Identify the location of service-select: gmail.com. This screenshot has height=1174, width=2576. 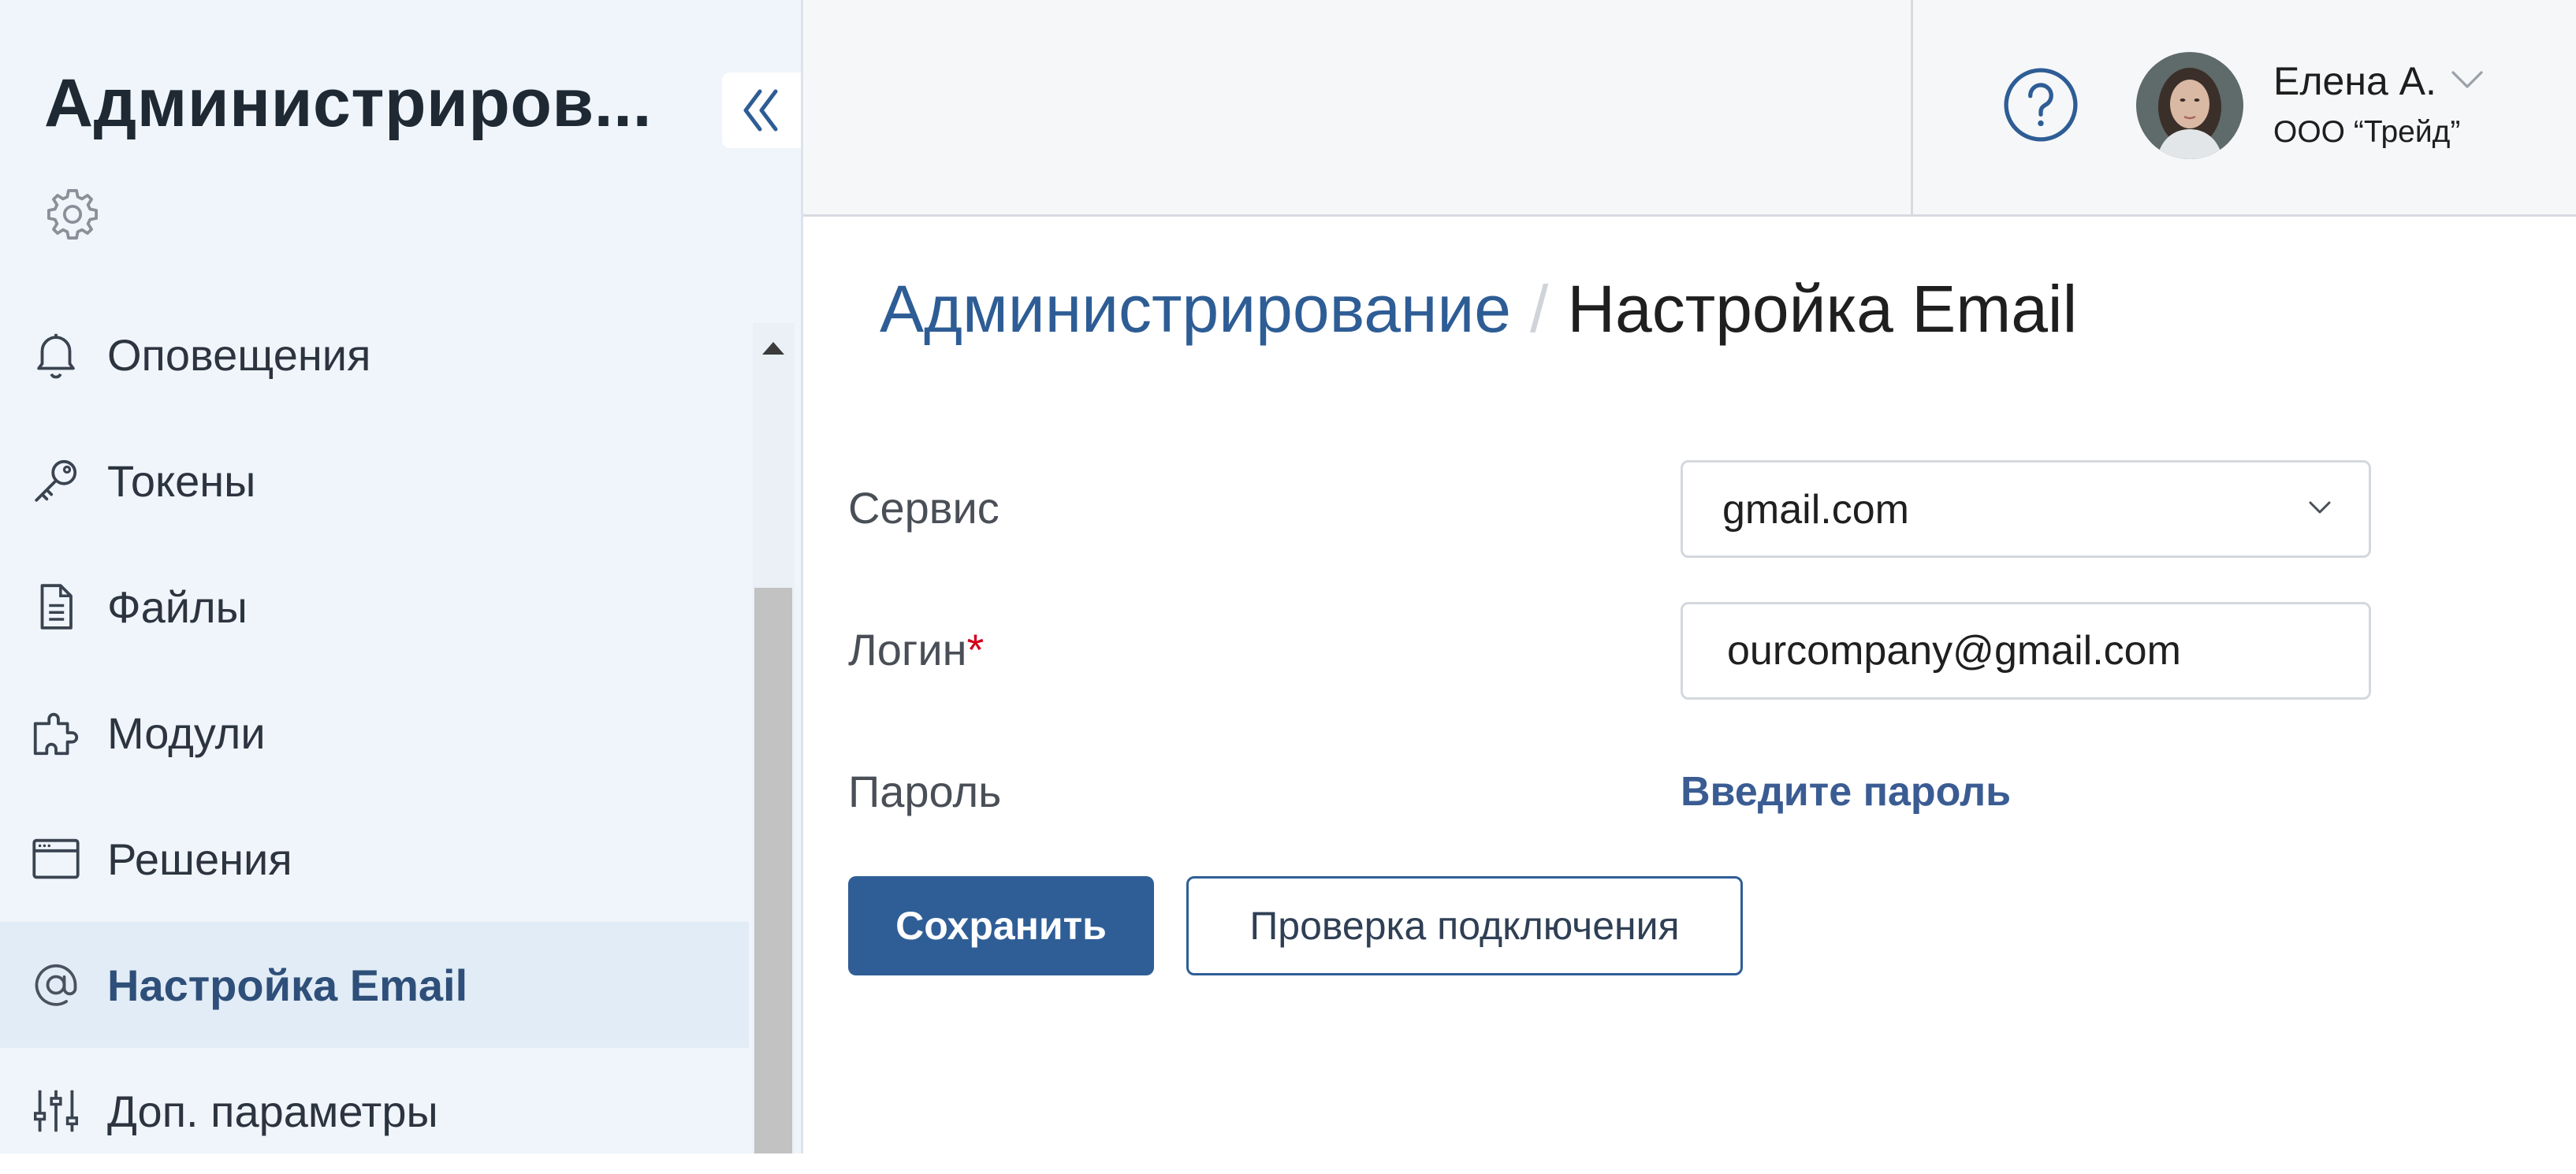
(2026, 509).